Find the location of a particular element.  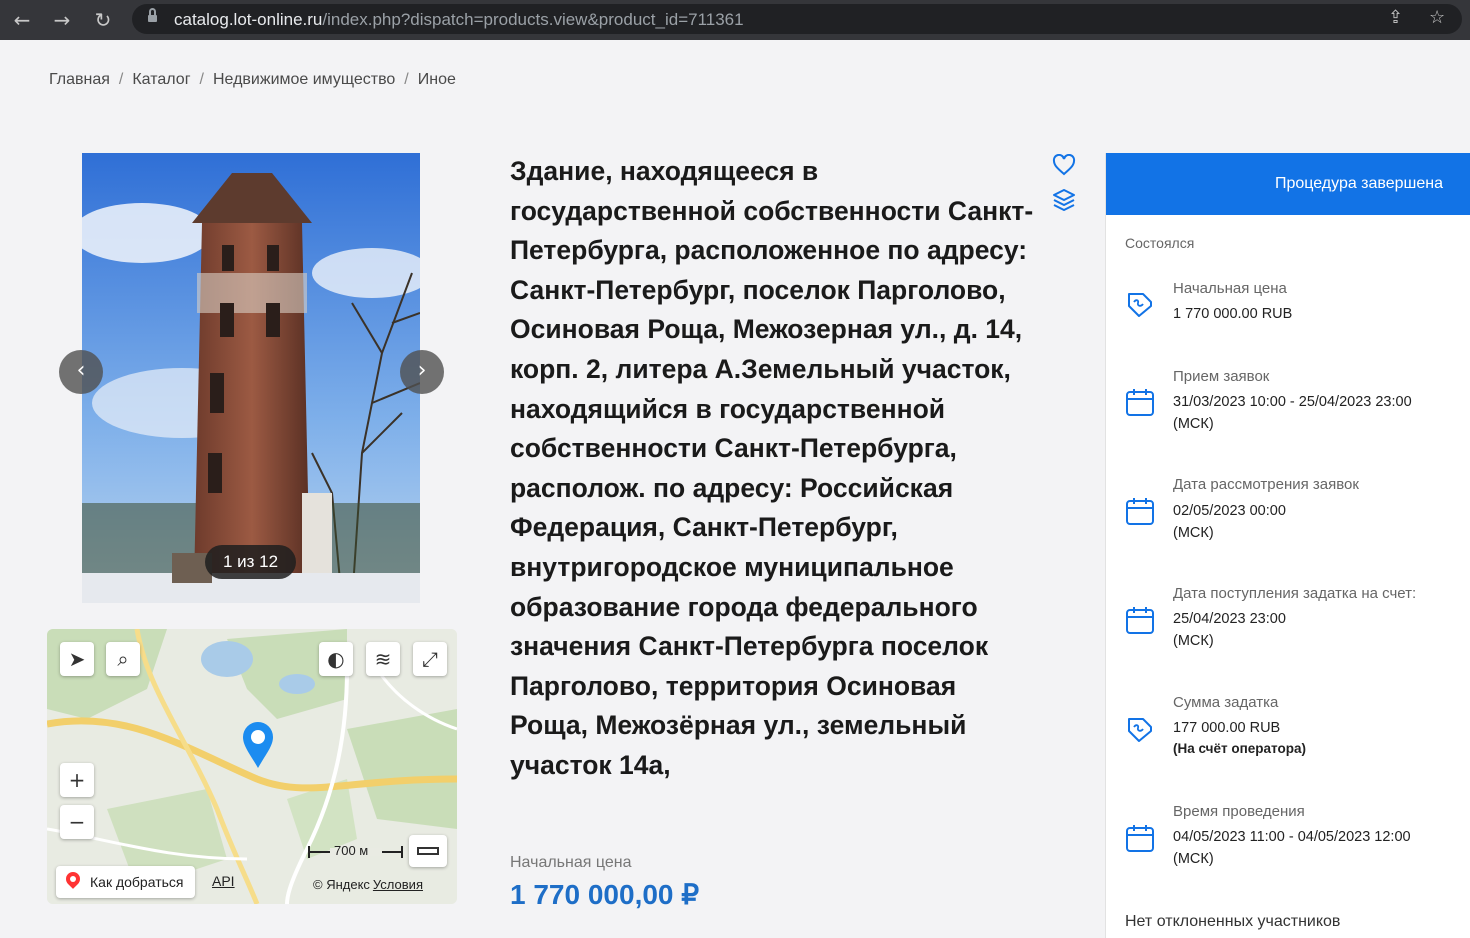

applications-period-tz: (МСК) is located at coordinates (1193, 424).